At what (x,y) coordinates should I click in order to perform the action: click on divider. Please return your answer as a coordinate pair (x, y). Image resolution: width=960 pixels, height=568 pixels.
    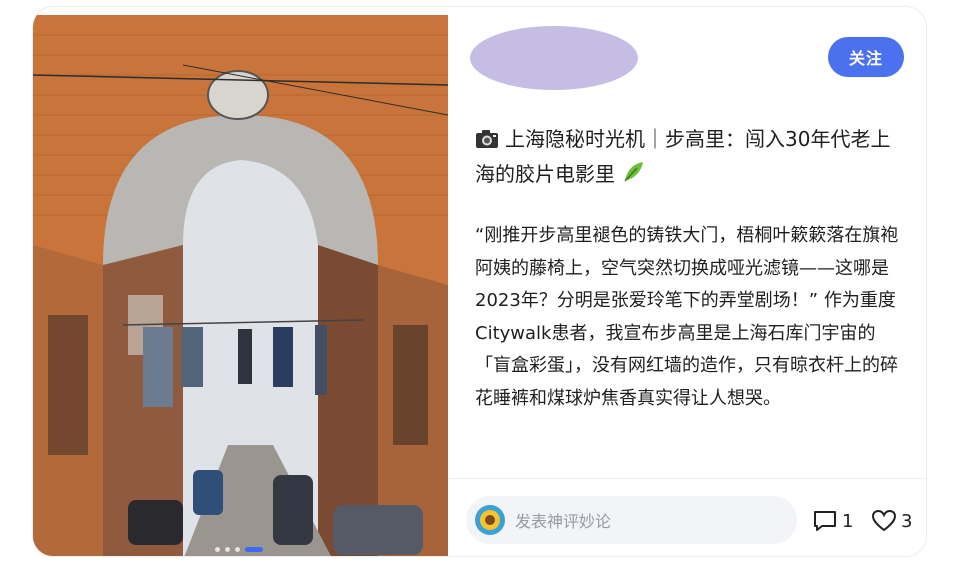
    Looking at the image, I should click on (687, 478).